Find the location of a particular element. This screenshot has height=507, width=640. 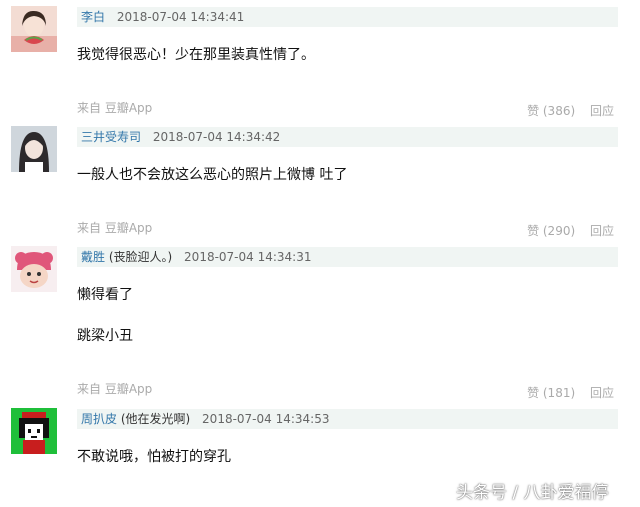

username-link: 戴胜 is located at coordinates (93, 257).